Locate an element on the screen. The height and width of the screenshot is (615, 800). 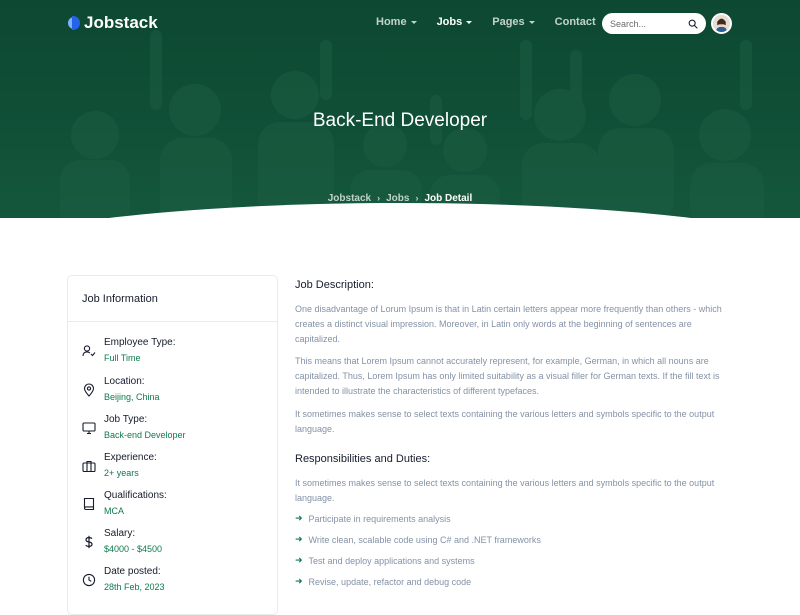
info-row-location: Location: Beijing, China is located at coordinates (177, 392).